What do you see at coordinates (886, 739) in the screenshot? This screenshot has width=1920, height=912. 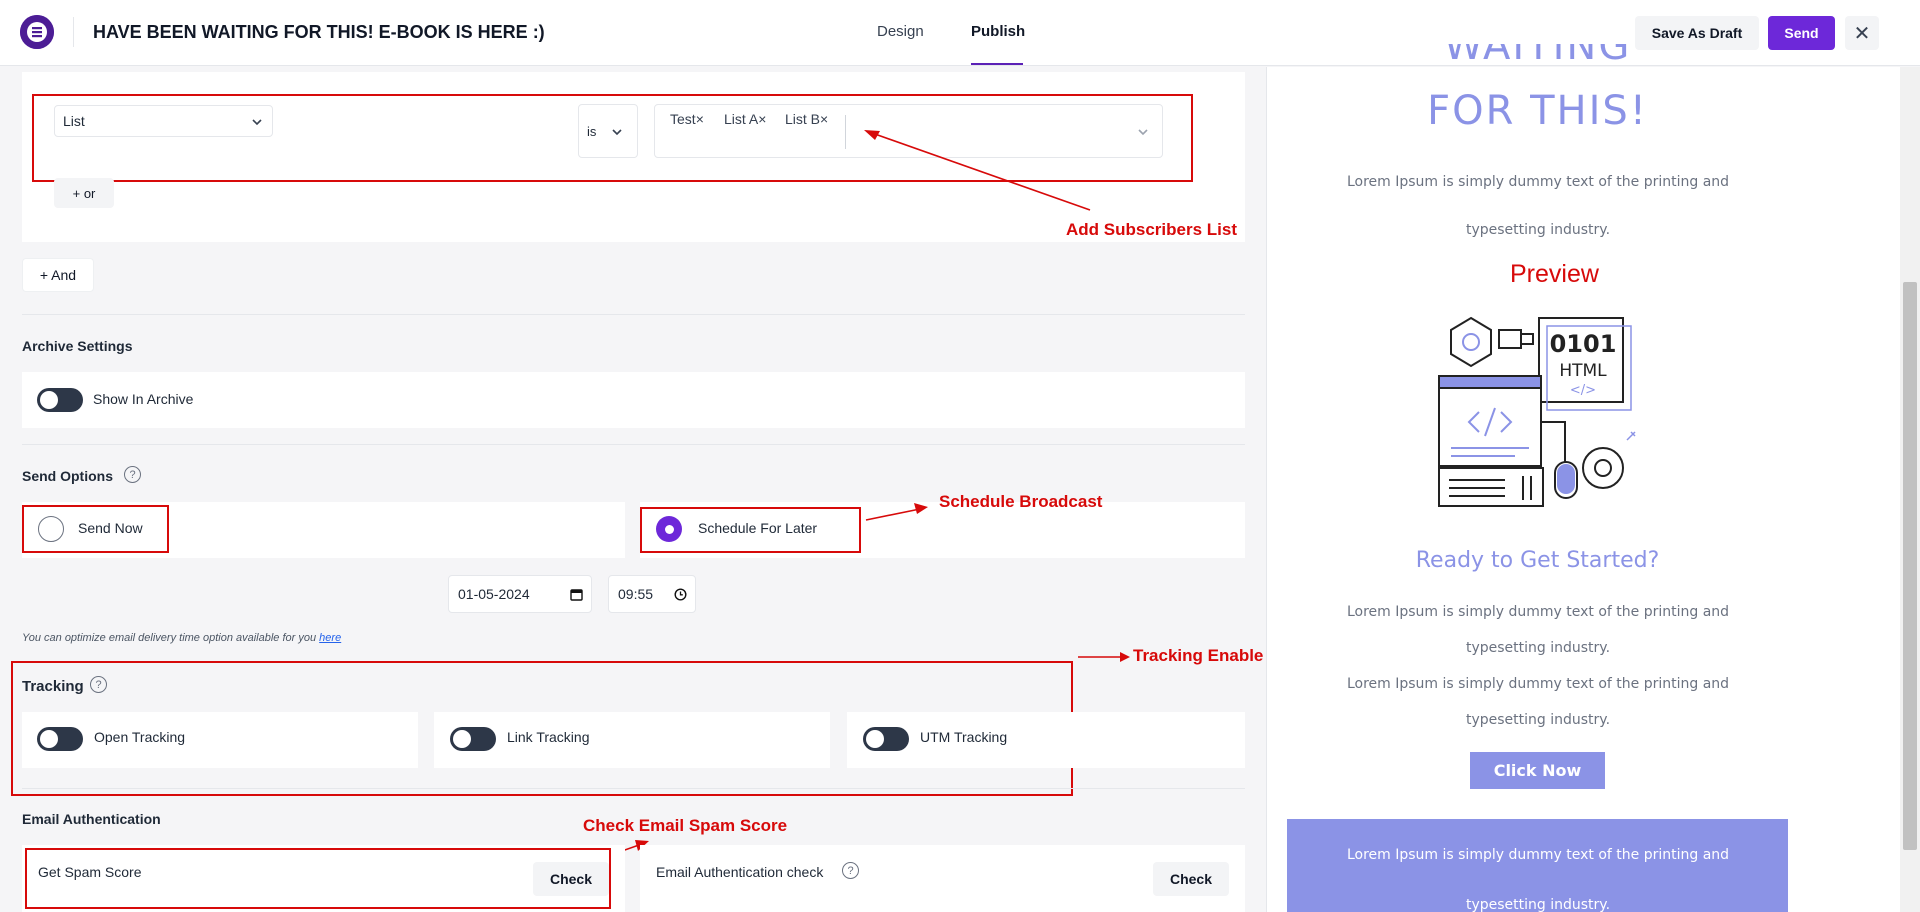 I see `utm-tracking-toggle` at bounding box center [886, 739].